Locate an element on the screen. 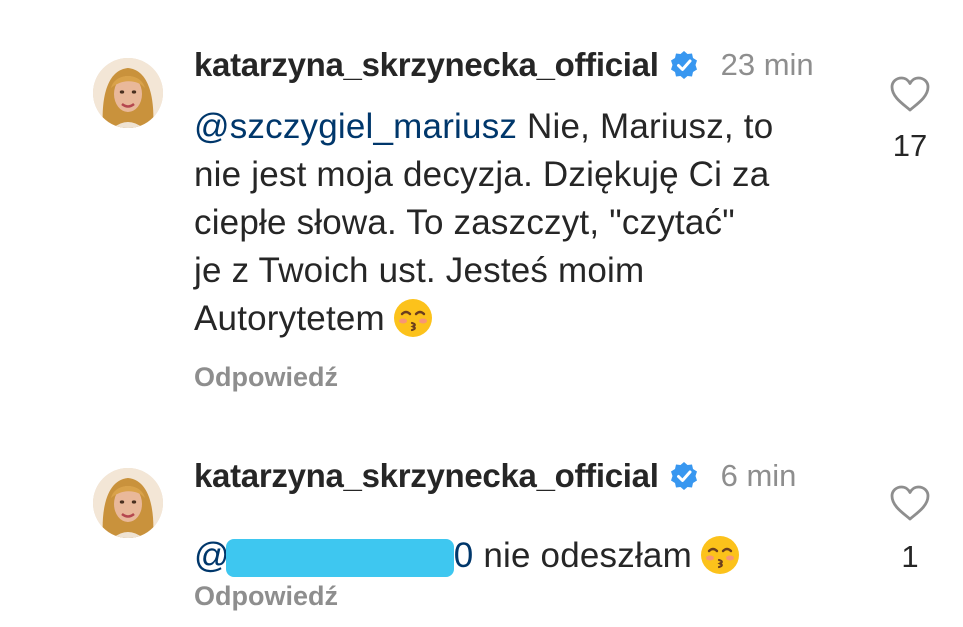 The image size is (963, 627). mention-link: @szczygiel_mariusz is located at coordinates (355, 126).